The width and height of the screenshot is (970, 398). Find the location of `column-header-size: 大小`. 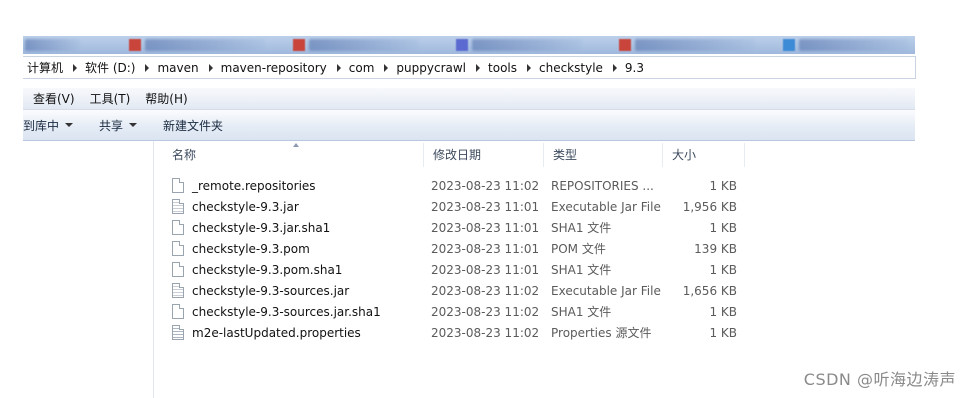

column-header-size: 大小 is located at coordinates (704, 155).